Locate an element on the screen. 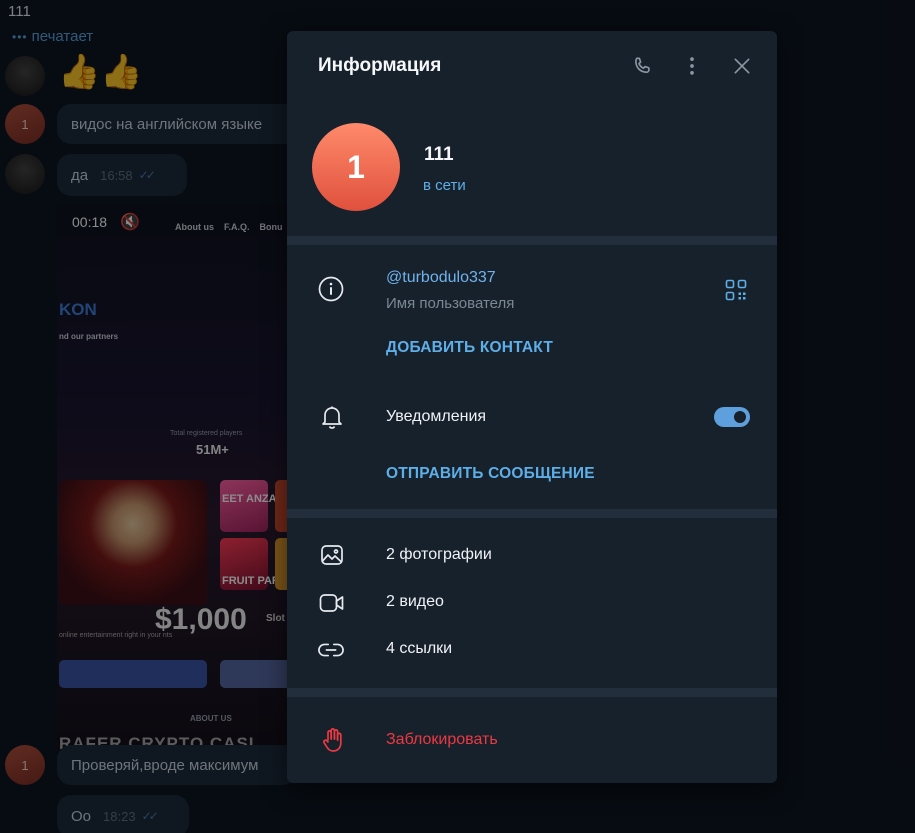 The image size is (915, 833). bell-icon is located at coordinates (332, 417).